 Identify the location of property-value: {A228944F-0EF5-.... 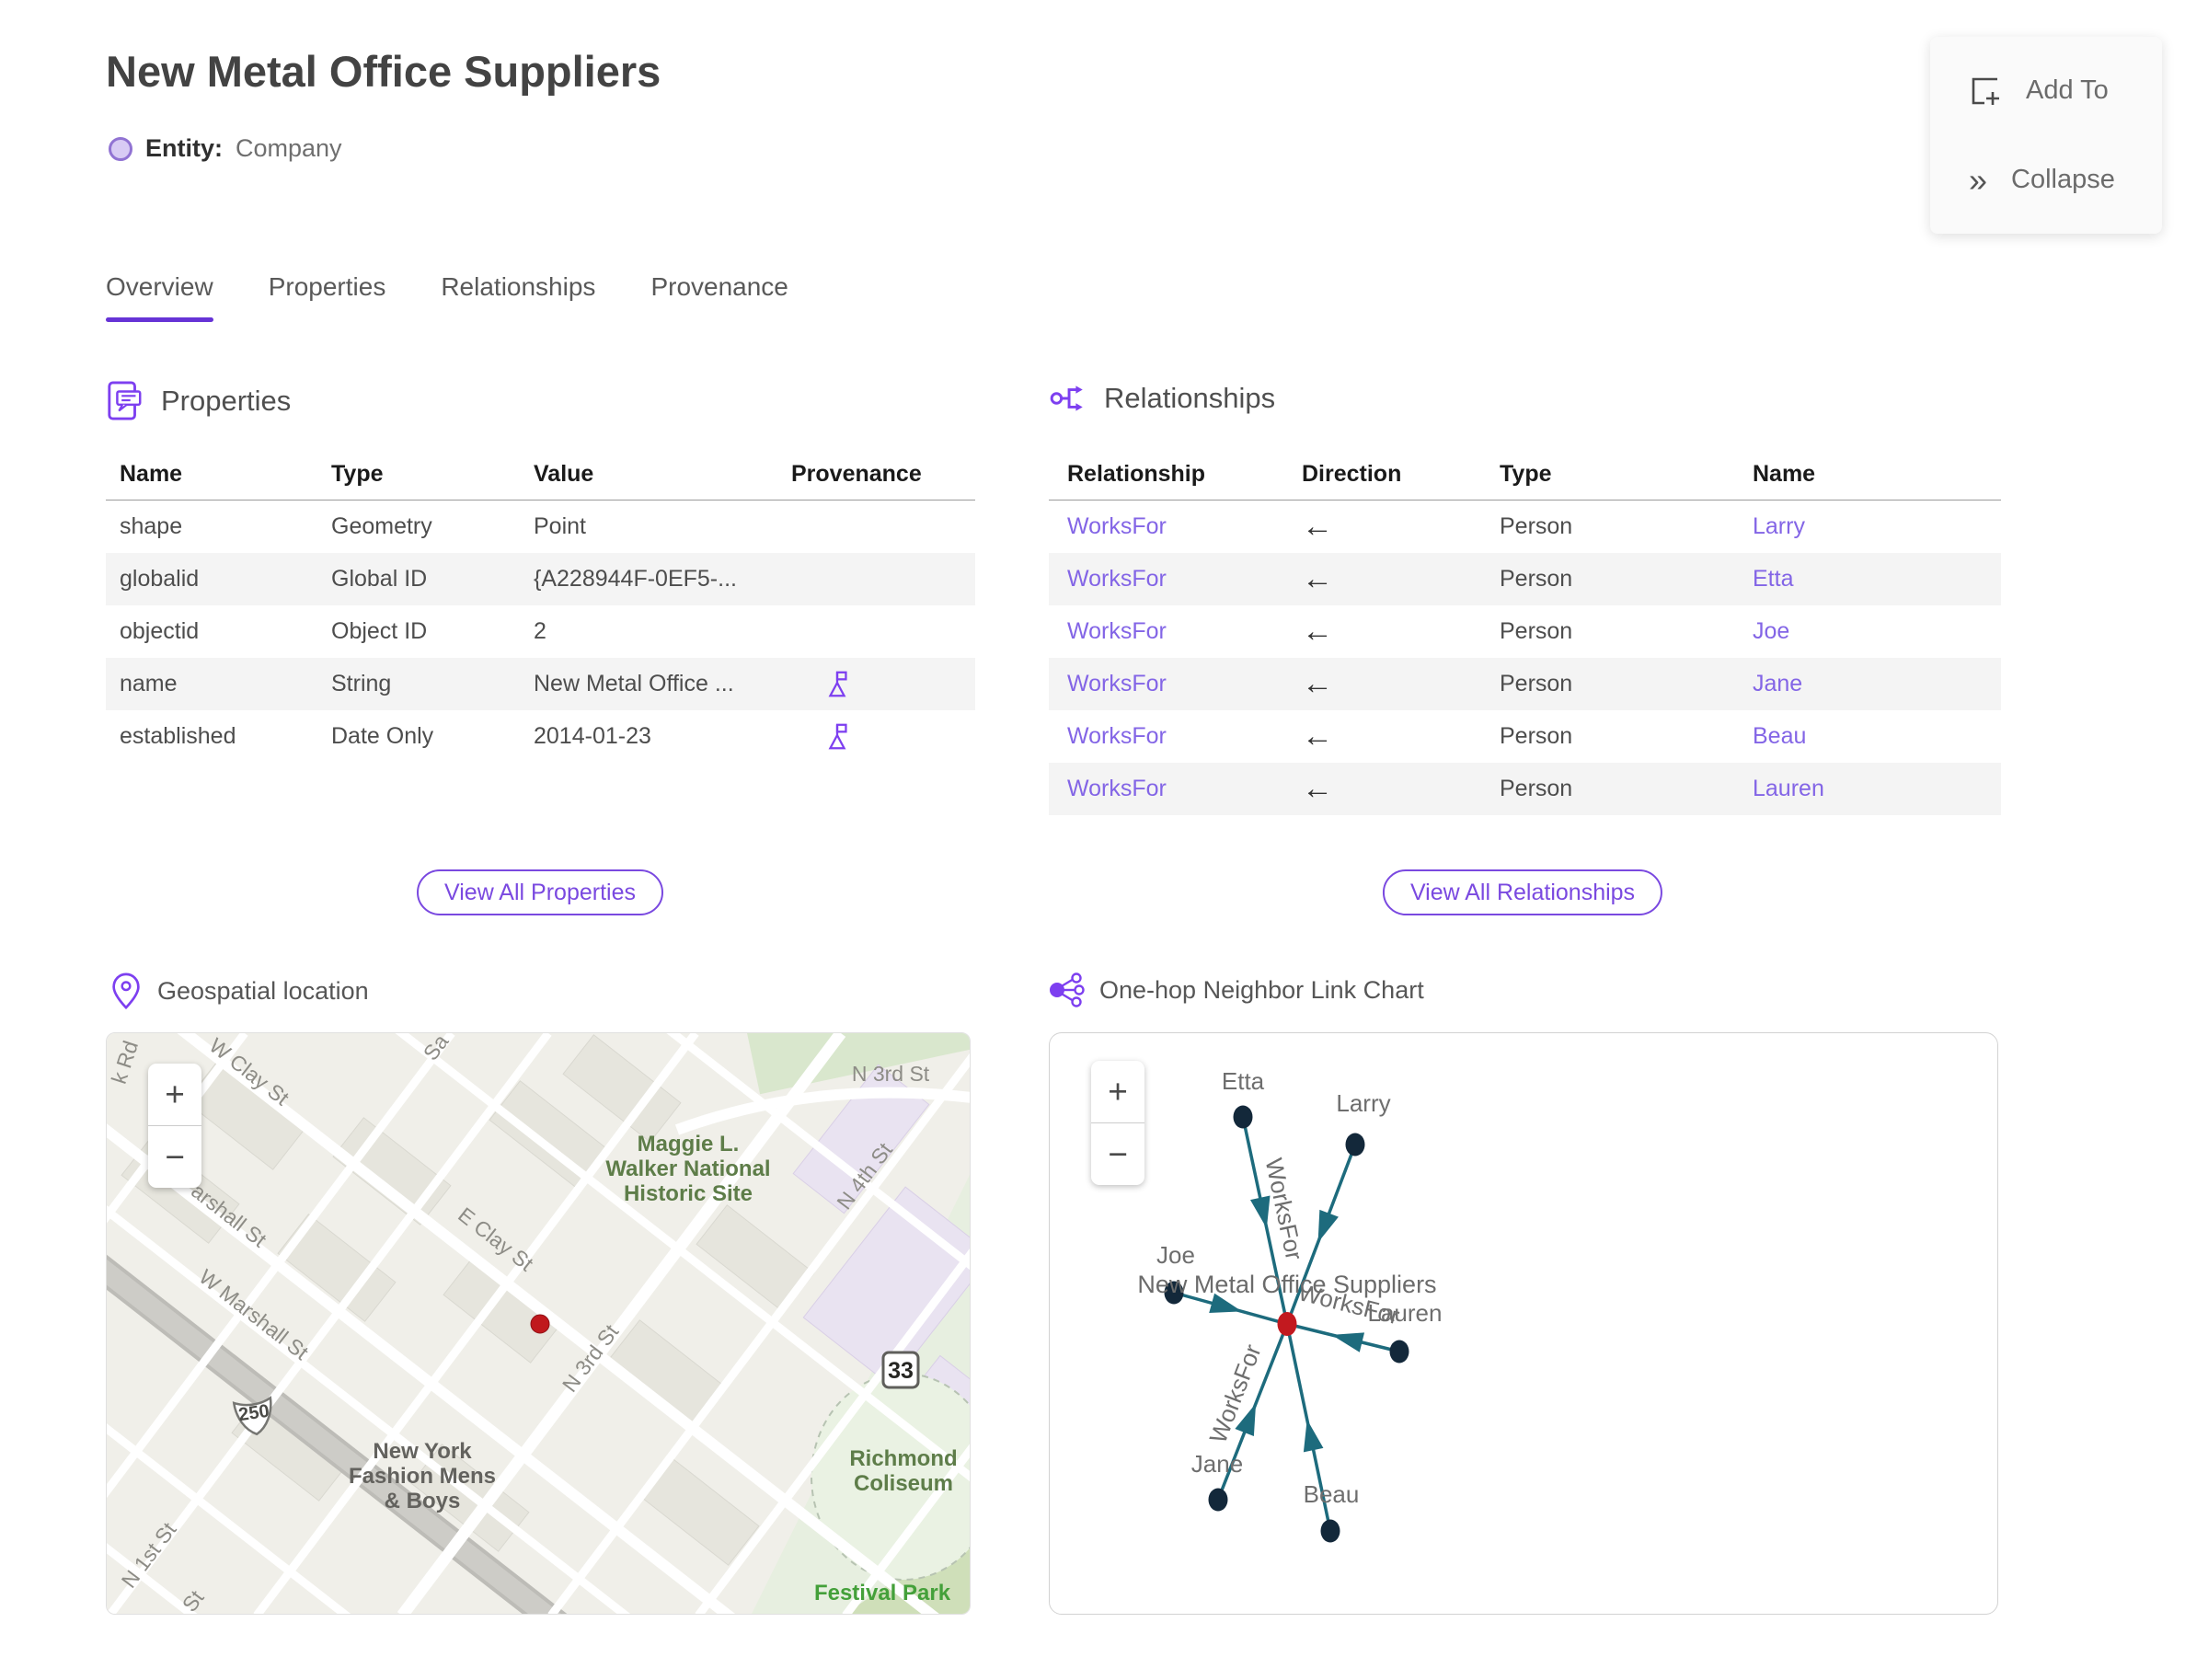
(635, 579).